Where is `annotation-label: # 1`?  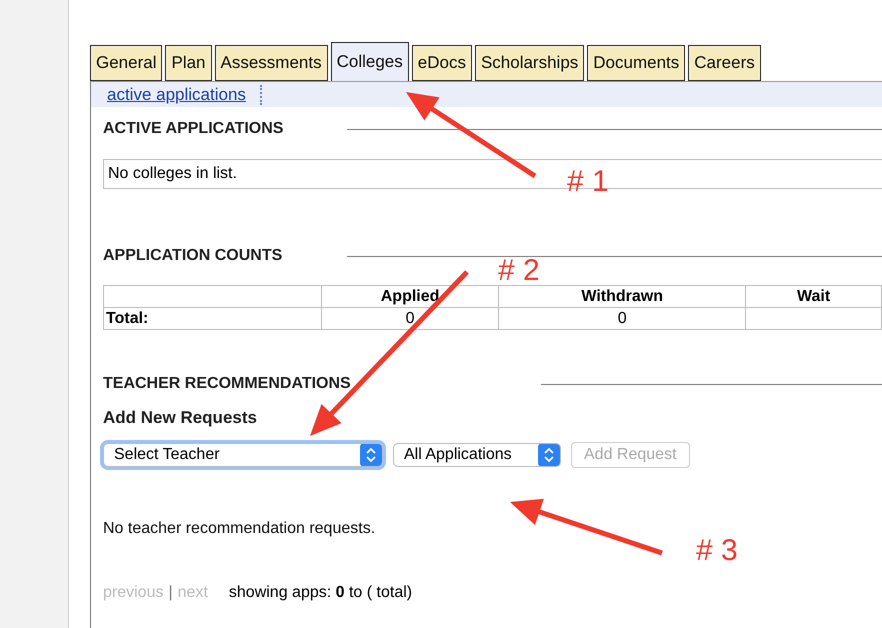 annotation-label: # 1 is located at coordinates (588, 182).